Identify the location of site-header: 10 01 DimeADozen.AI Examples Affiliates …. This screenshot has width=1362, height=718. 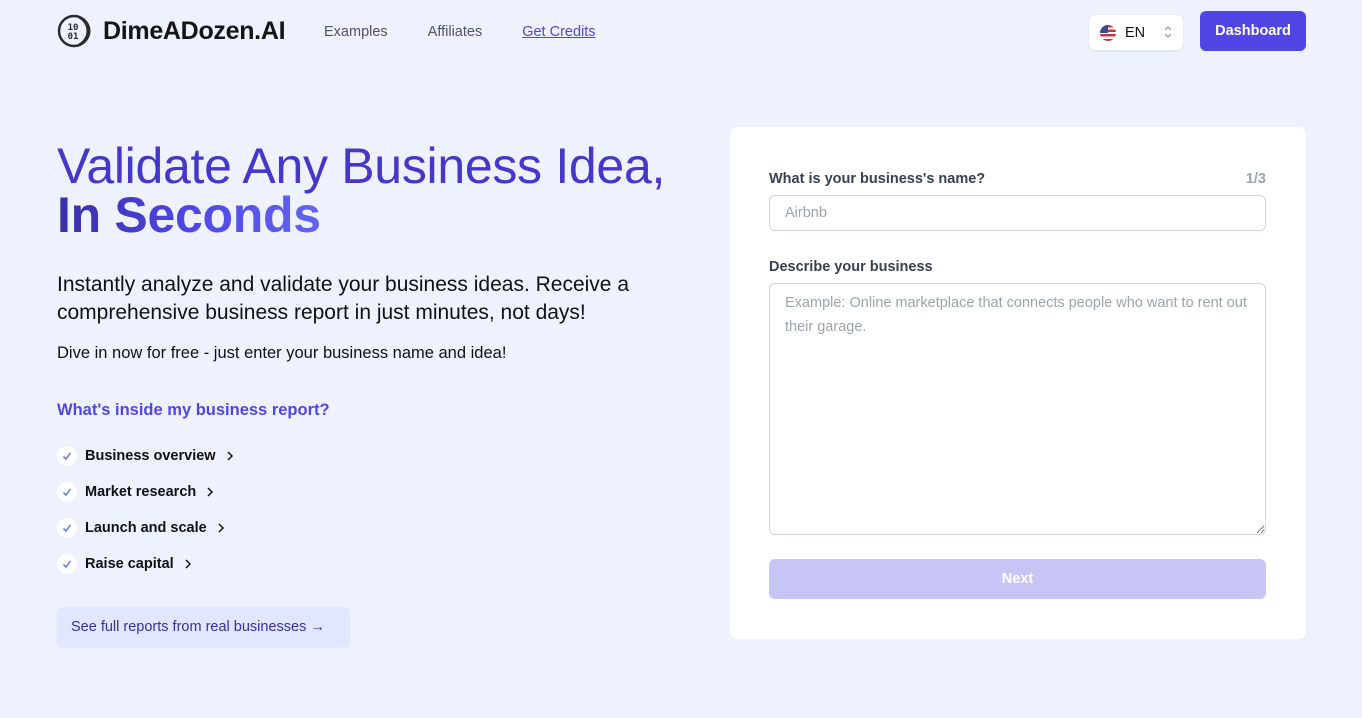
(681, 31).